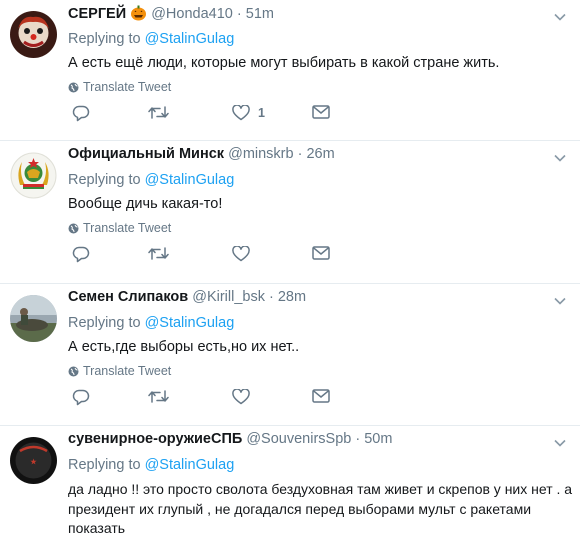 Image resolution: width=580 pixels, height=541 pixels. What do you see at coordinates (260, 154) in the screenshot?
I see `user-handle: @minskrb` at bounding box center [260, 154].